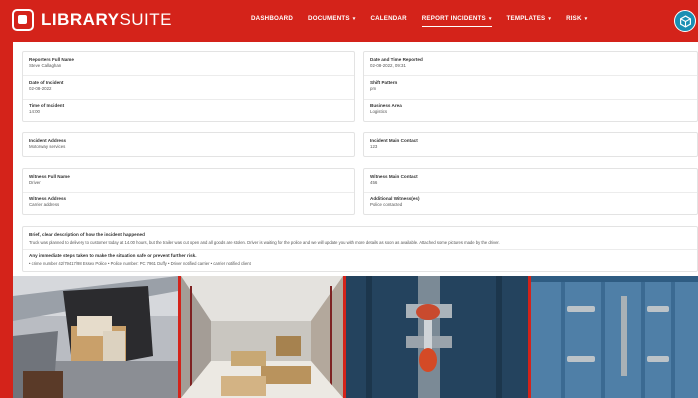 The height and width of the screenshot is (398, 698). I want to click on date-of-incident-field: Date of Incident 02-08-2022, so click(46, 85).